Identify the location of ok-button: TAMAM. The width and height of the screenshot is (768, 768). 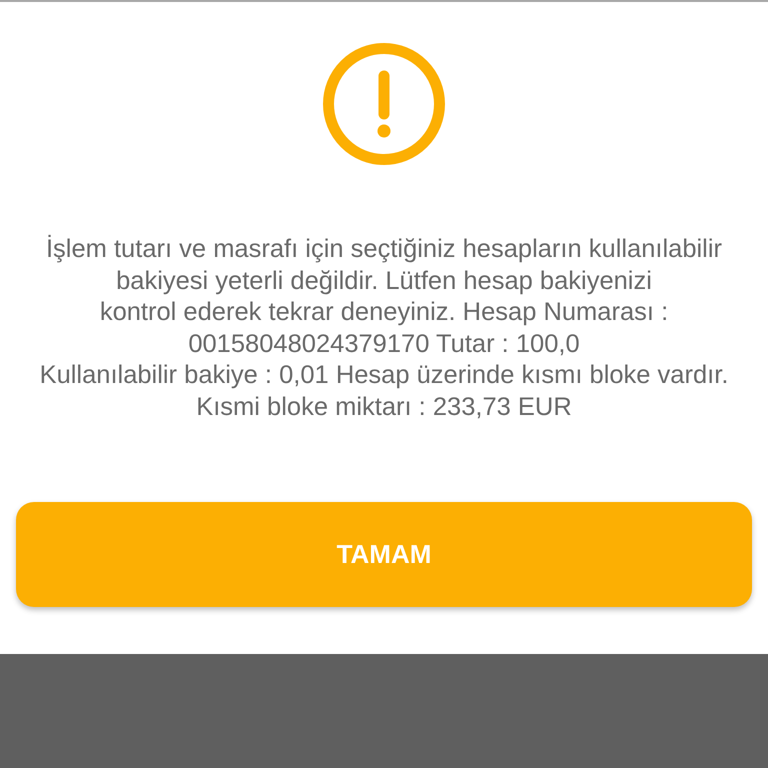
(384, 554).